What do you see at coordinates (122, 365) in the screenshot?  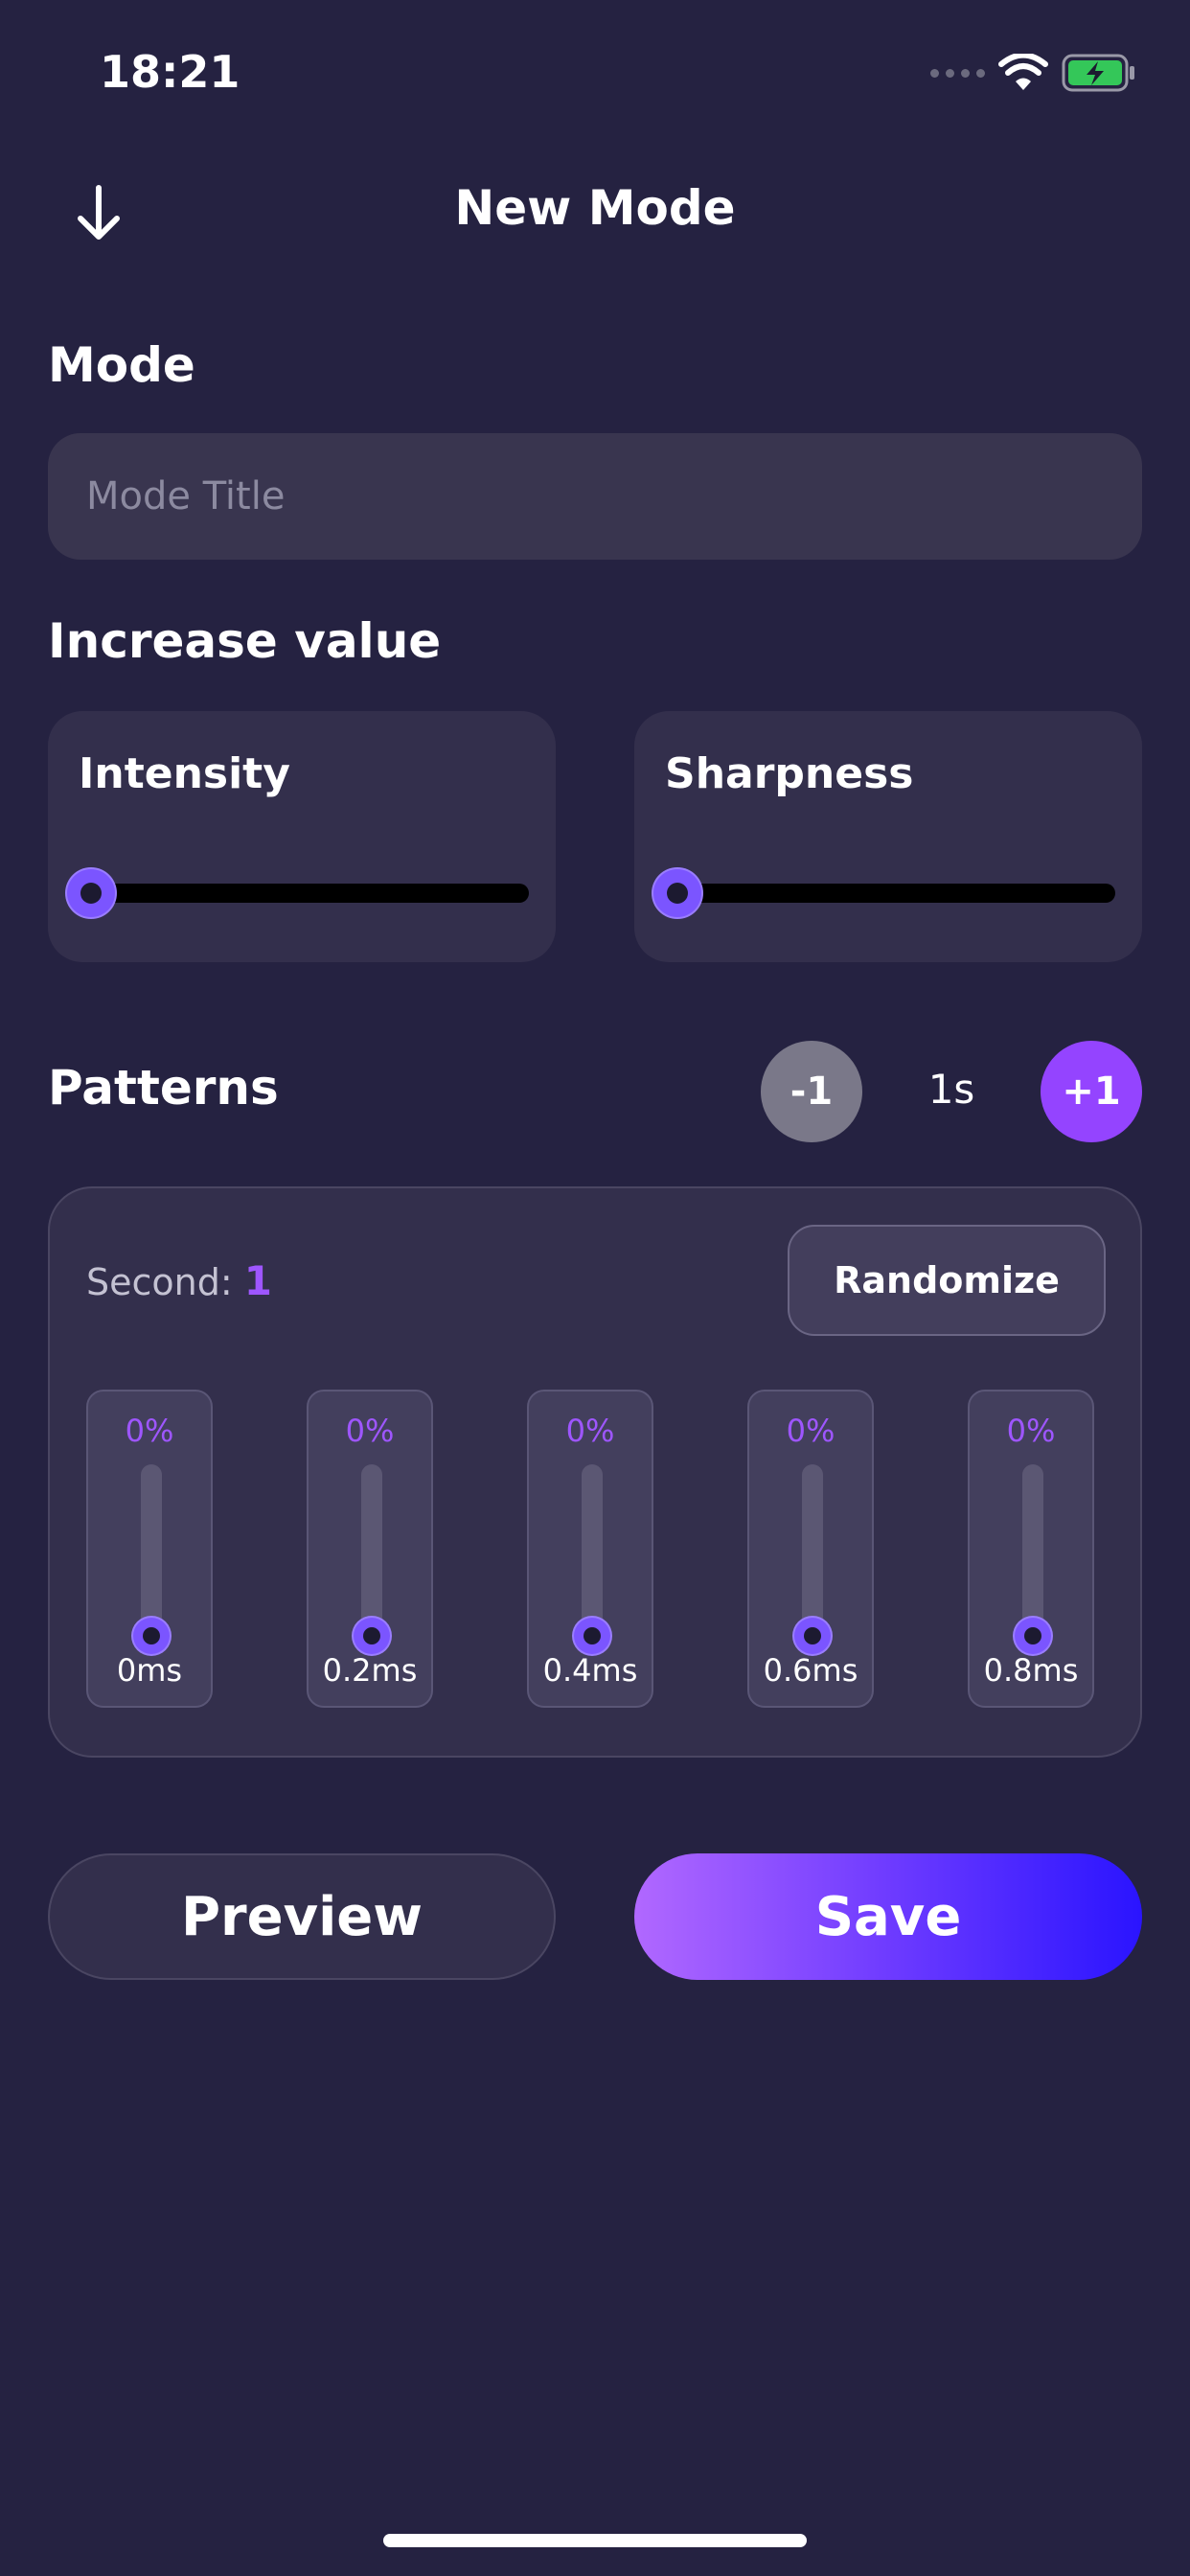 I see `mode-label: Mode` at bounding box center [122, 365].